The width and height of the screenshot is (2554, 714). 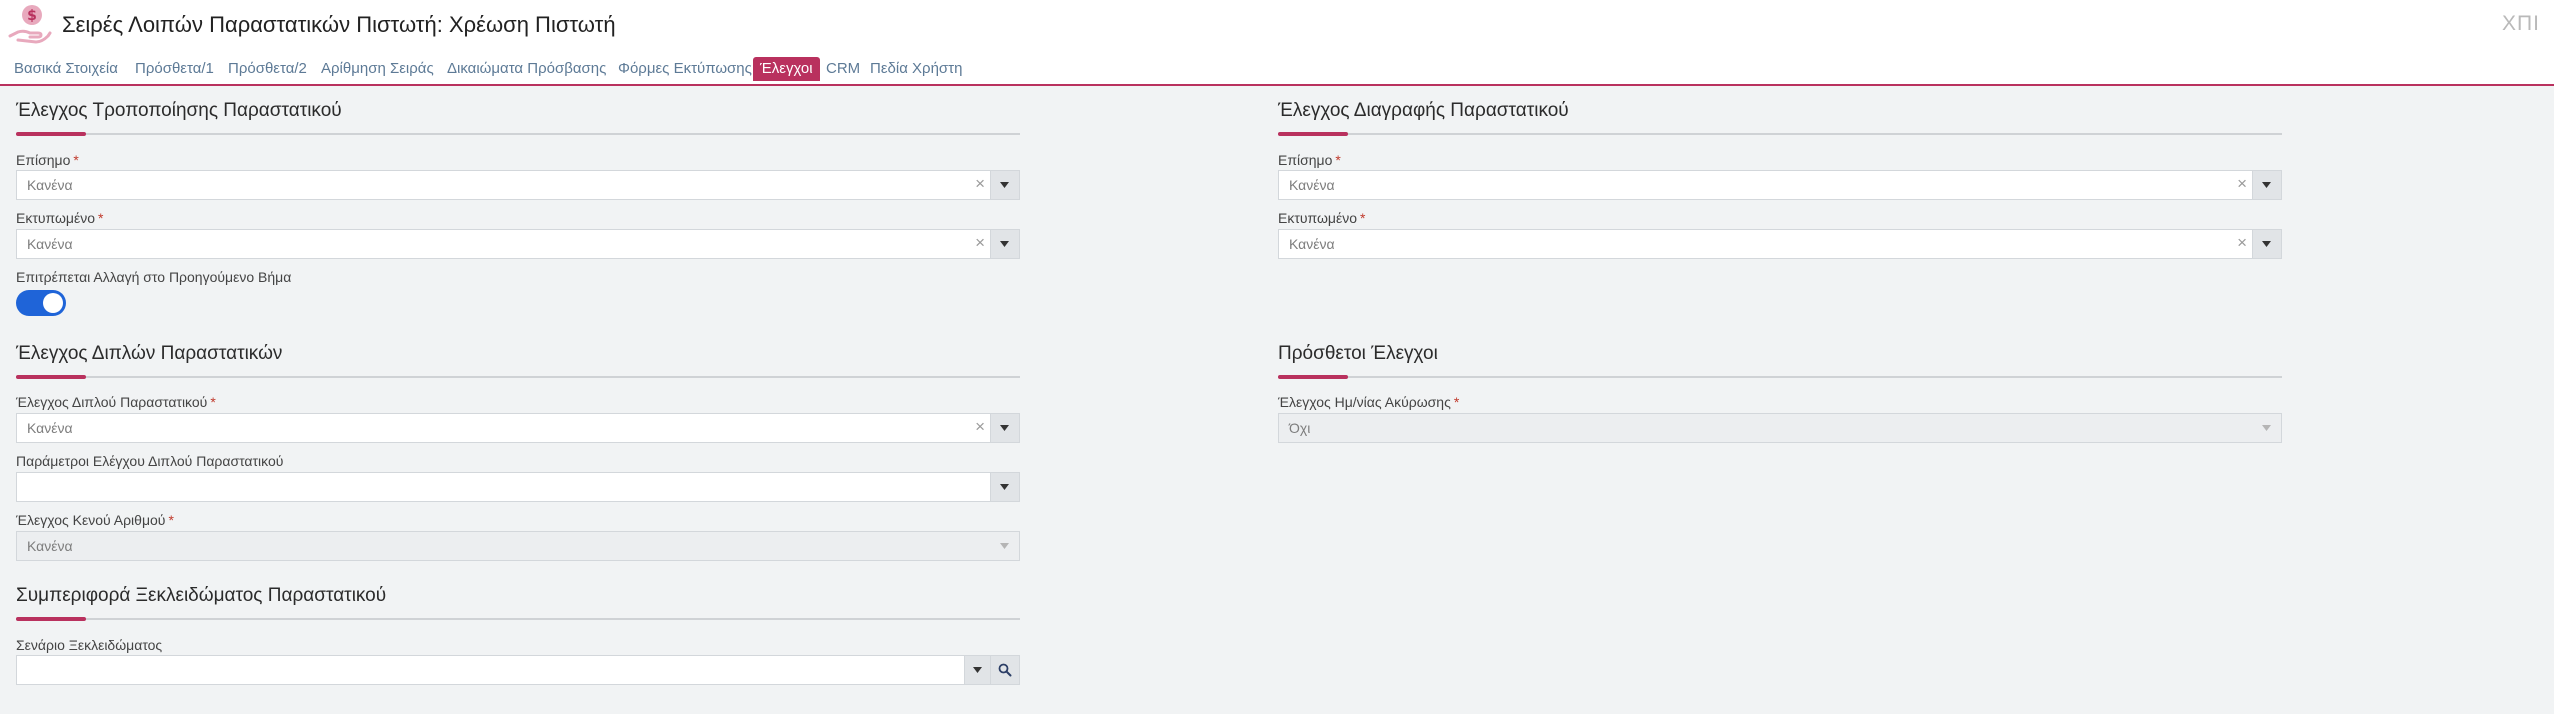 I want to click on duplicate-check-label: Έλεγχος Διπλού Παραστατικού *, so click(x=116, y=402).